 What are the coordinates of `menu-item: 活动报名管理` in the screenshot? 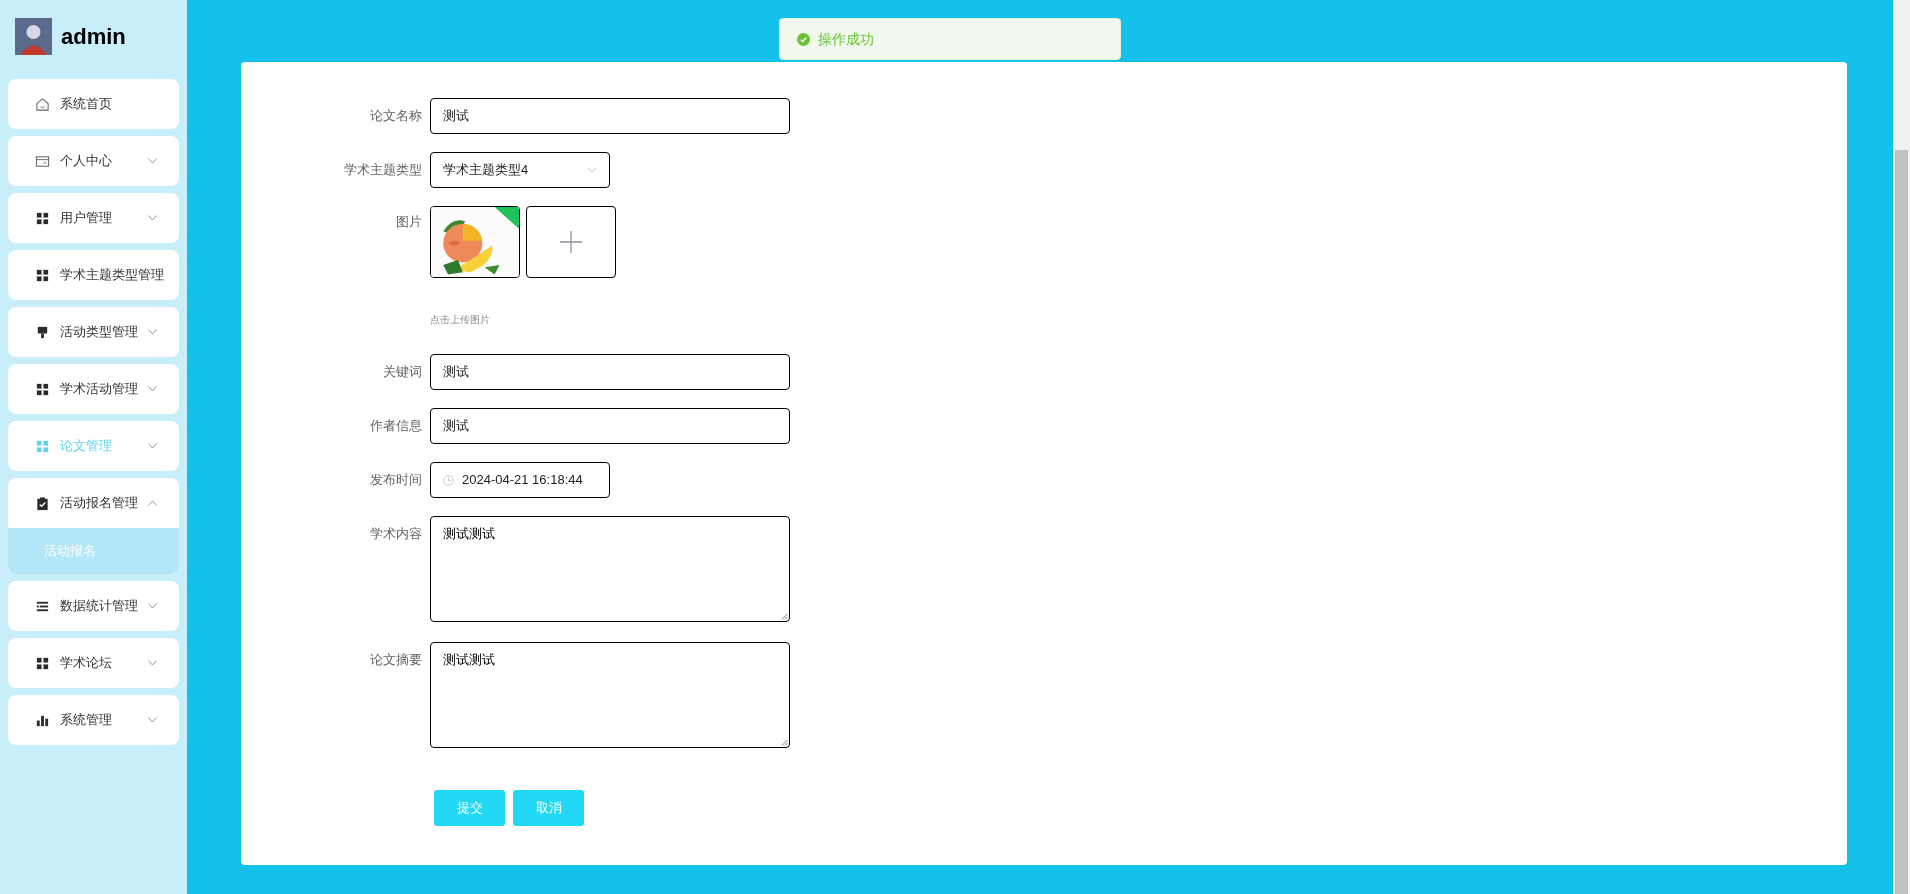 It's located at (93, 503).